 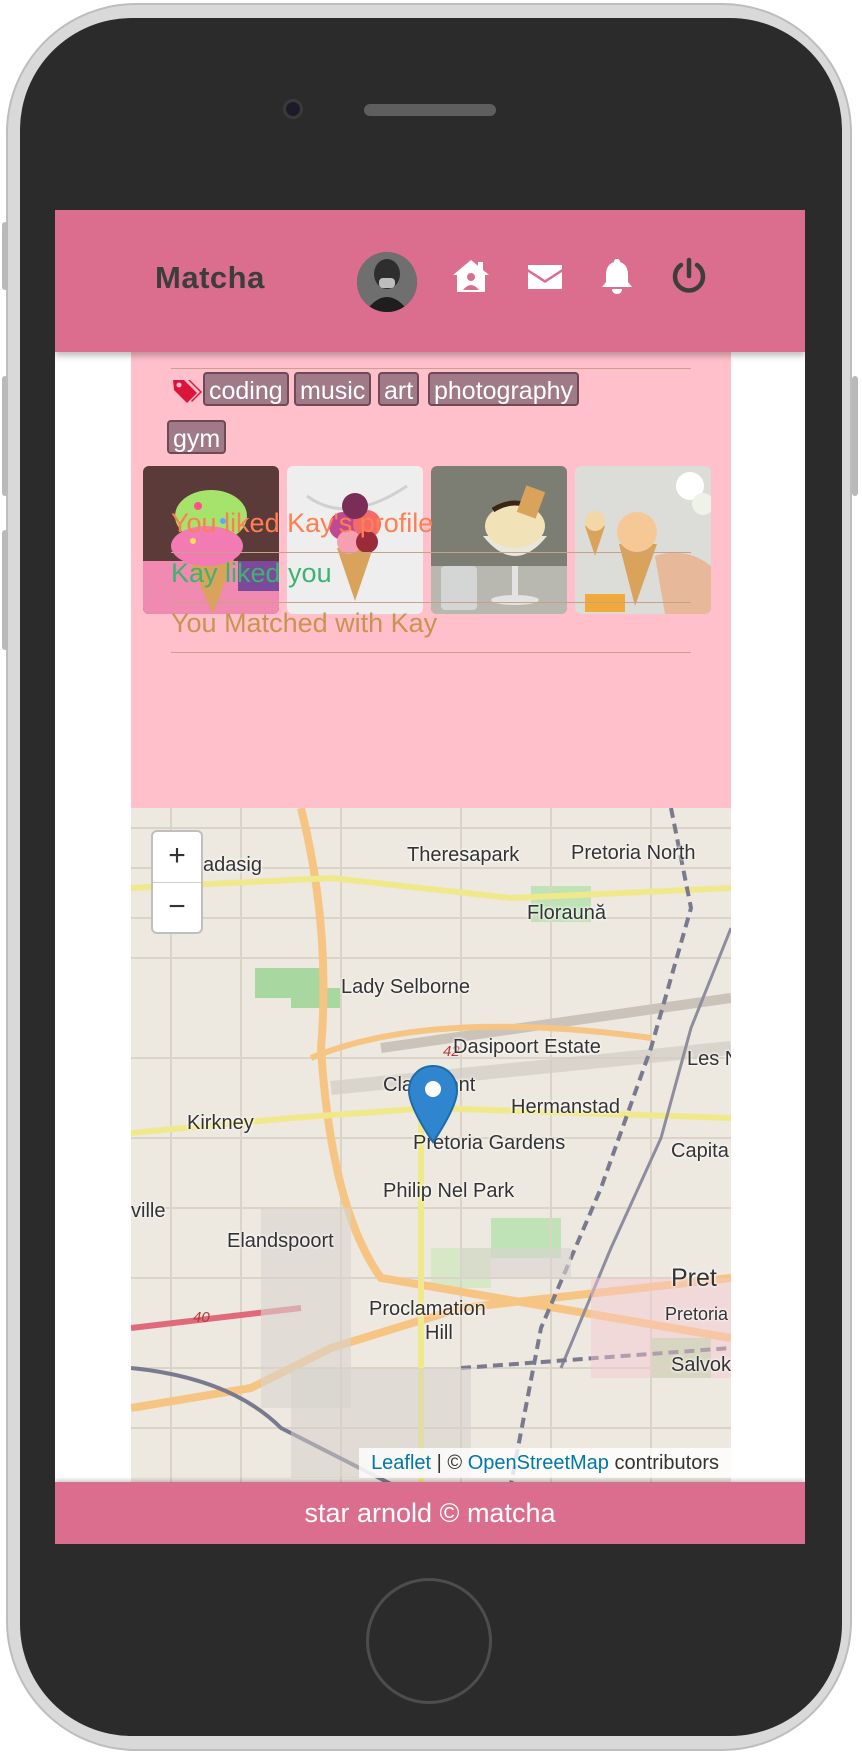 What do you see at coordinates (439, 1333) in the screenshot?
I see `map-place-label: Hill` at bounding box center [439, 1333].